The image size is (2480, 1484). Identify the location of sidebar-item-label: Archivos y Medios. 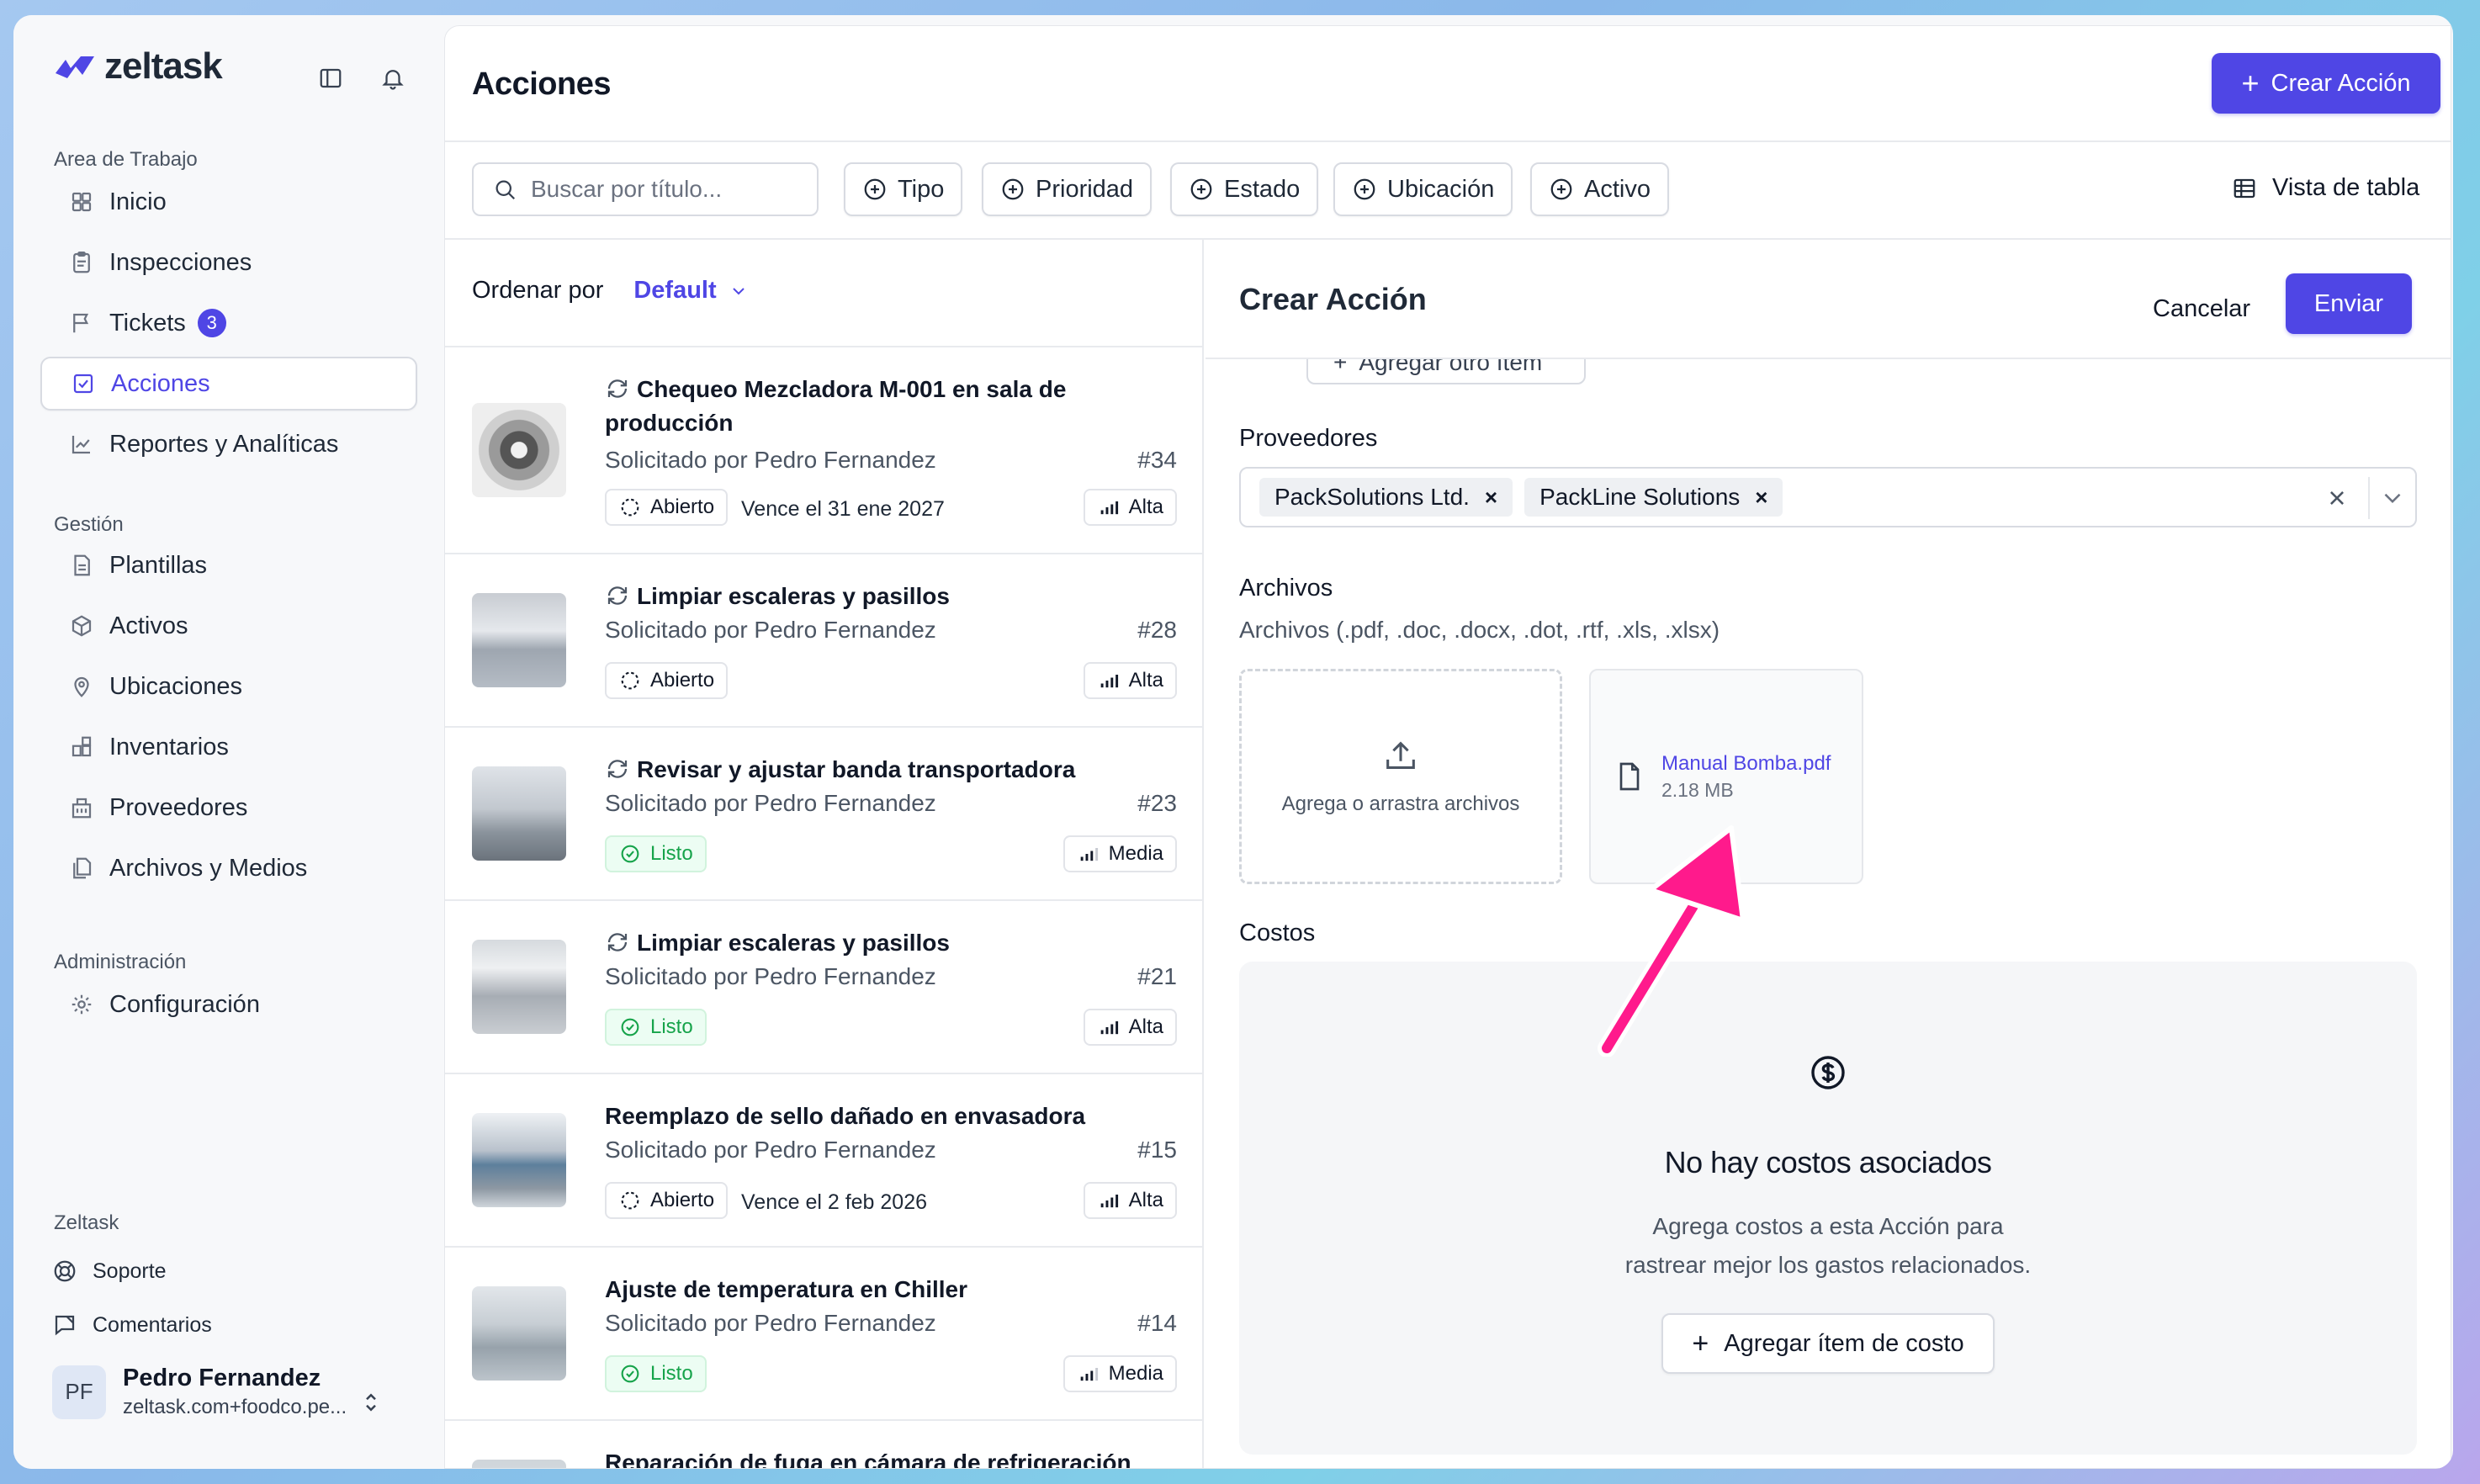
(208, 868).